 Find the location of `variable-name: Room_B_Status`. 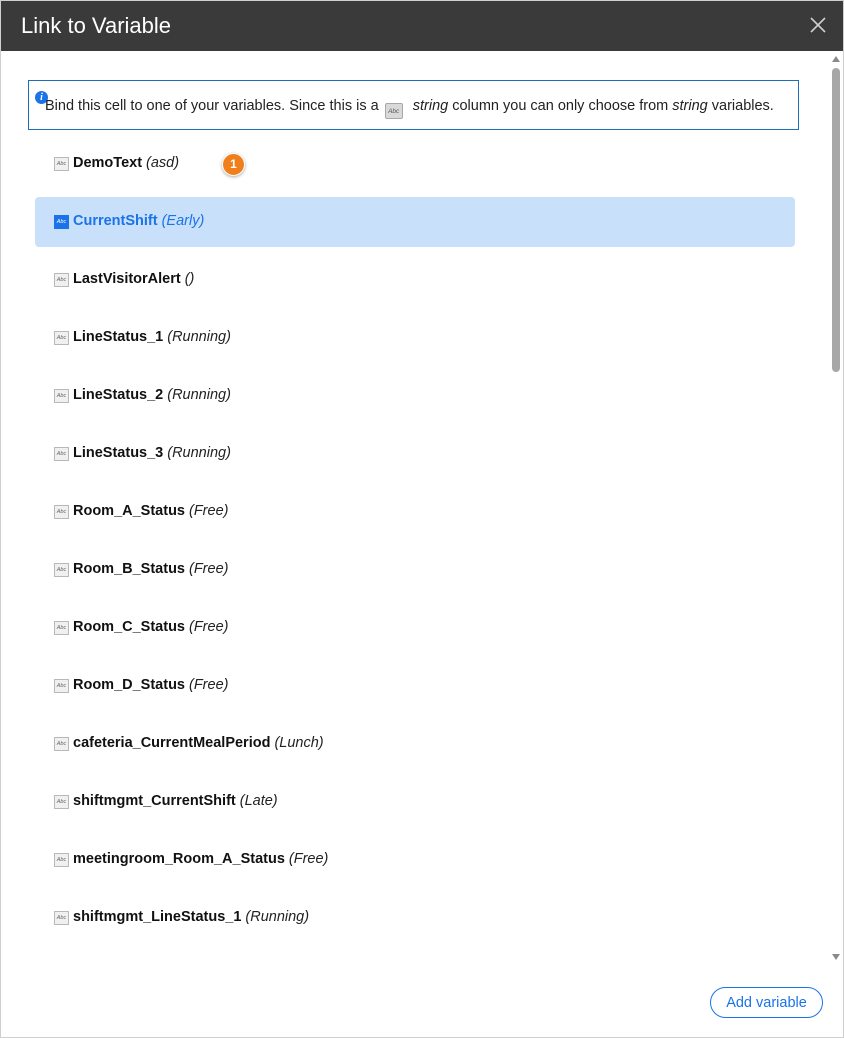

variable-name: Room_B_Status is located at coordinates (129, 569).